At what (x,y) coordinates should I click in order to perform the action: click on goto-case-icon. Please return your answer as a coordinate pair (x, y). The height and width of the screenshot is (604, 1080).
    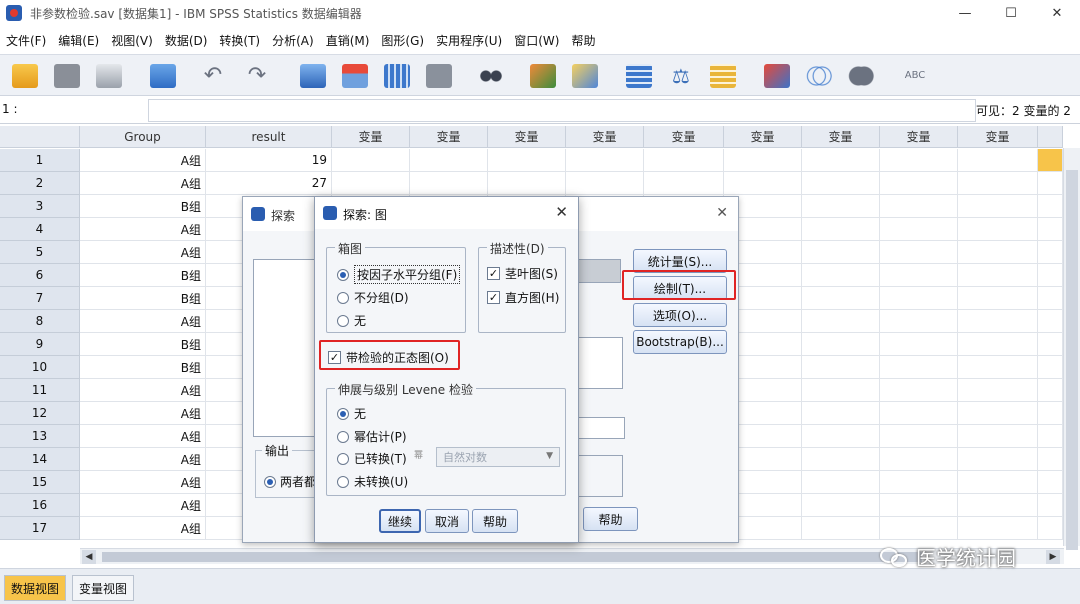
    Looking at the image, I should click on (313, 76).